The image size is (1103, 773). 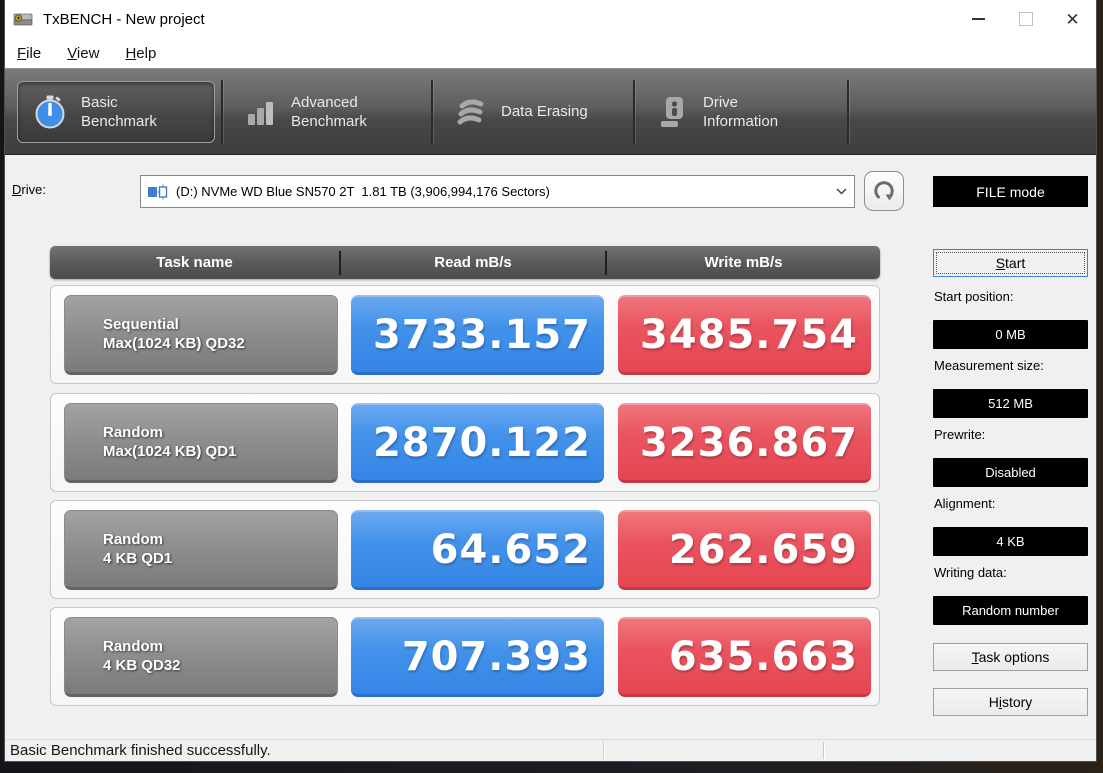 What do you see at coordinates (960, 434) in the screenshot?
I see `prewrite-label: Prewrite:` at bounding box center [960, 434].